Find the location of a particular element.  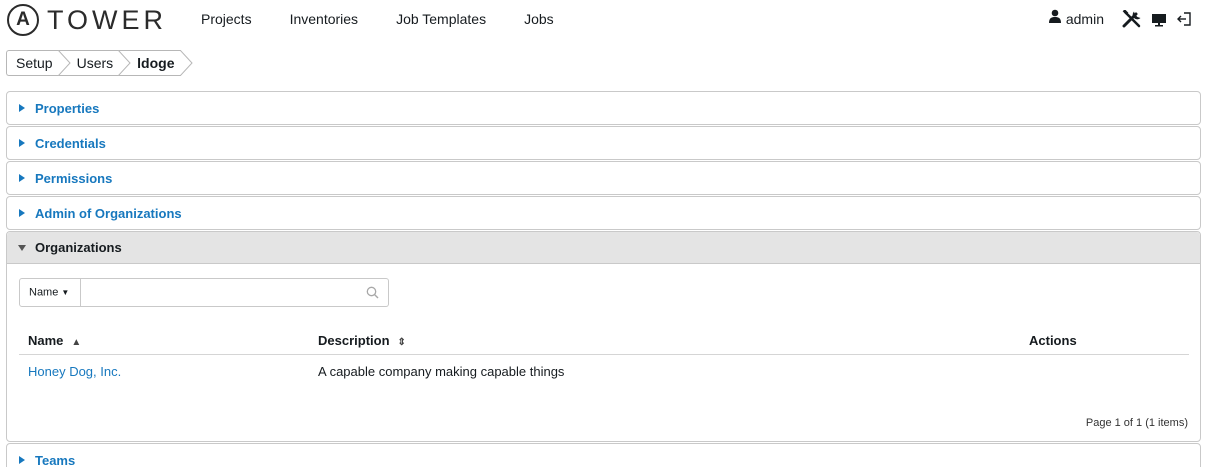

breadcrumb-setup: Setup is located at coordinates (38, 63).